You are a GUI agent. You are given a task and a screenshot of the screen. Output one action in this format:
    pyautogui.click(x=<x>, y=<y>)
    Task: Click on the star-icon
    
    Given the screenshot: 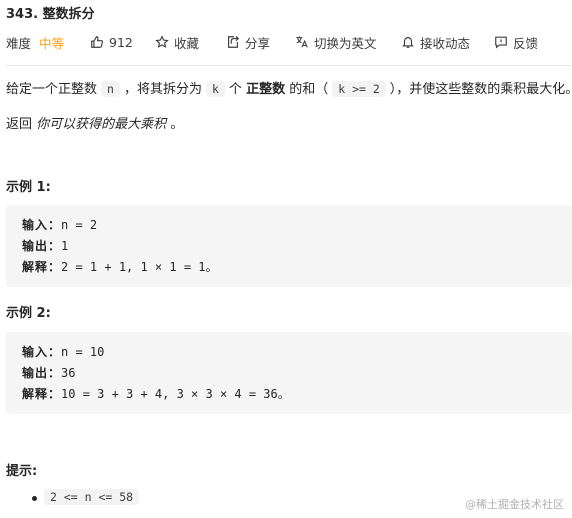 What is the action you would take?
    pyautogui.click(x=162, y=41)
    